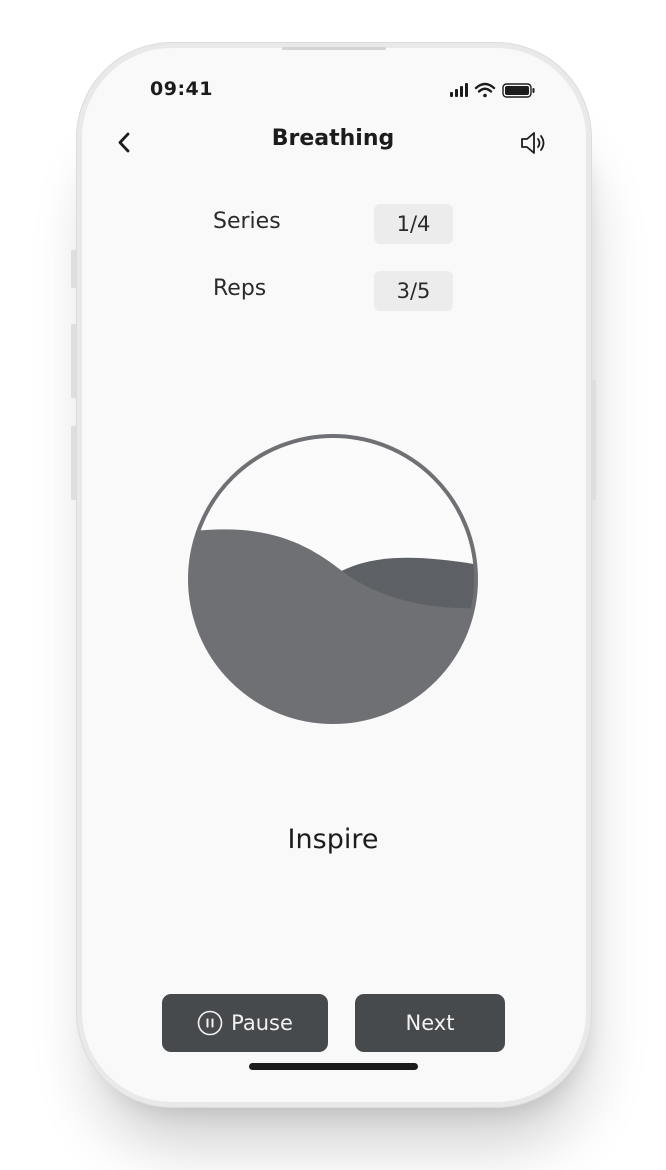  I want to click on chevron-left-icon, so click(124, 142).